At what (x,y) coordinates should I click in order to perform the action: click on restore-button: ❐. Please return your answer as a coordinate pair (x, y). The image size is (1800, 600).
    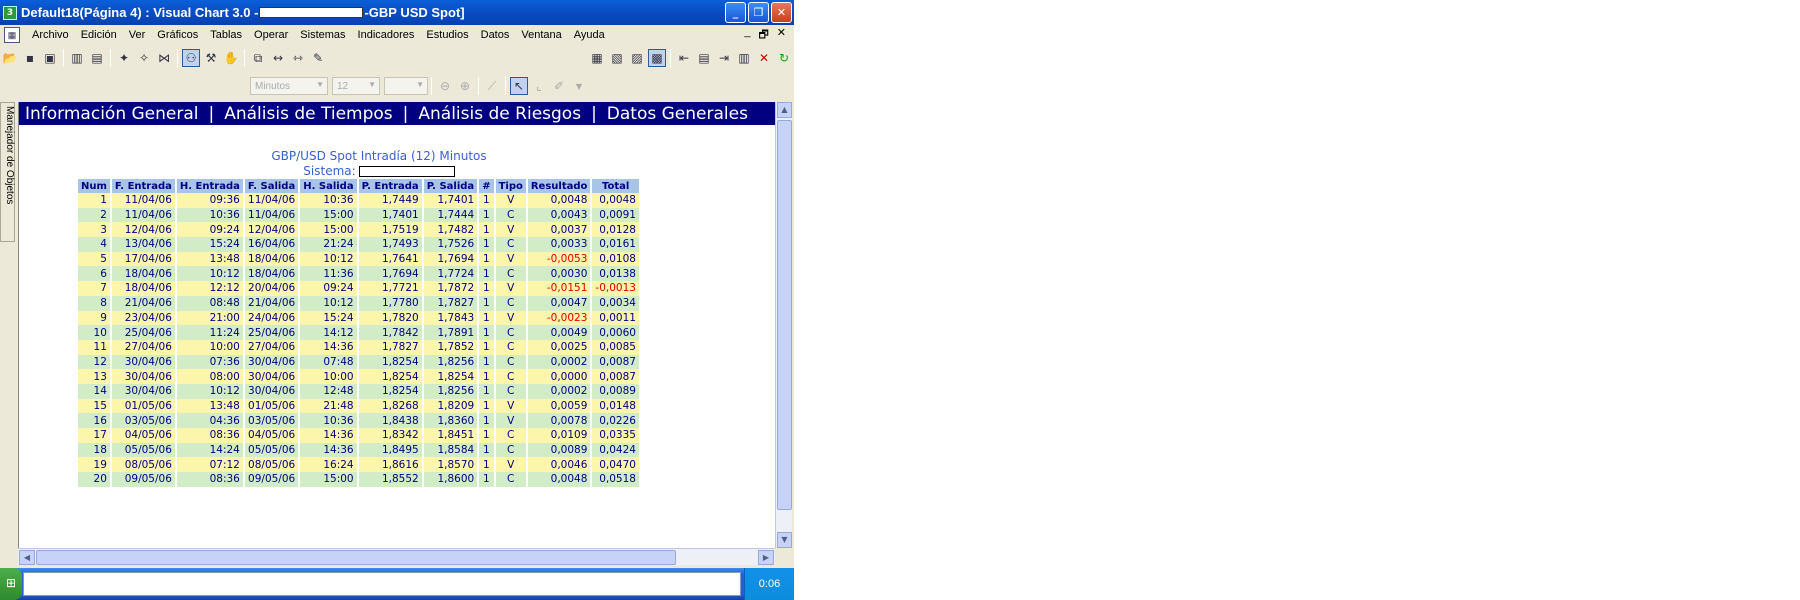
    Looking at the image, I should click on (758, 12).